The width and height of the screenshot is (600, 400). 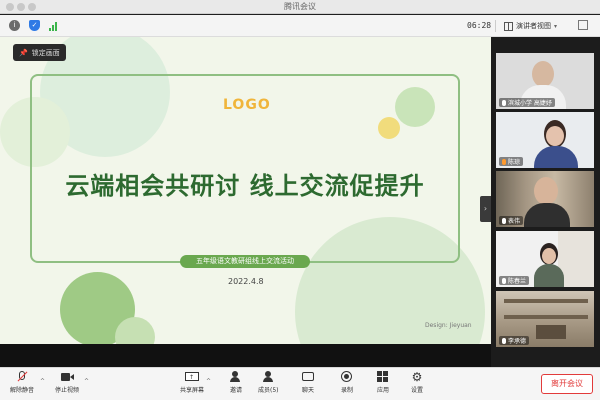 I want to click on participant-name: 李承德, so click(x=514, y=340).